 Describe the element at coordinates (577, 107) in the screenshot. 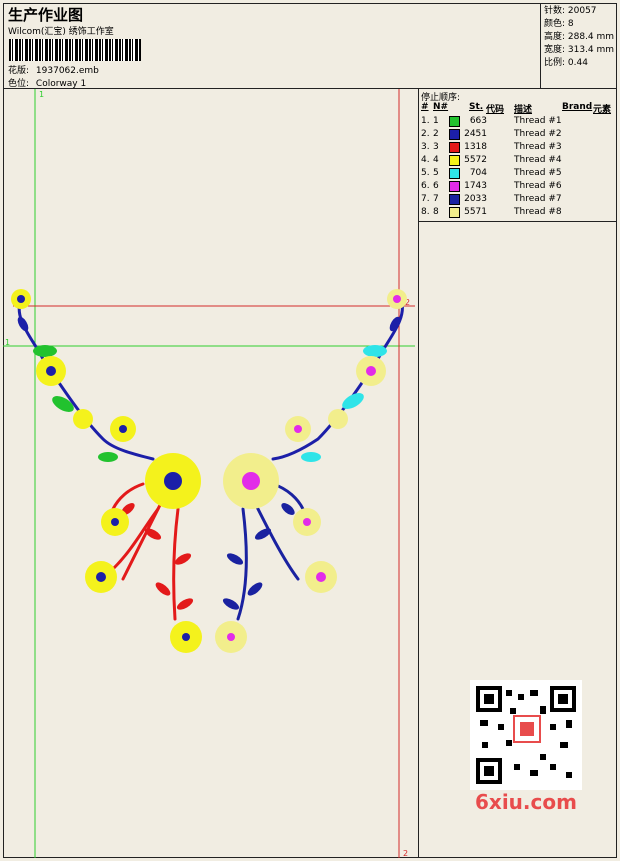

I see `header-brand: Brand` at that location.